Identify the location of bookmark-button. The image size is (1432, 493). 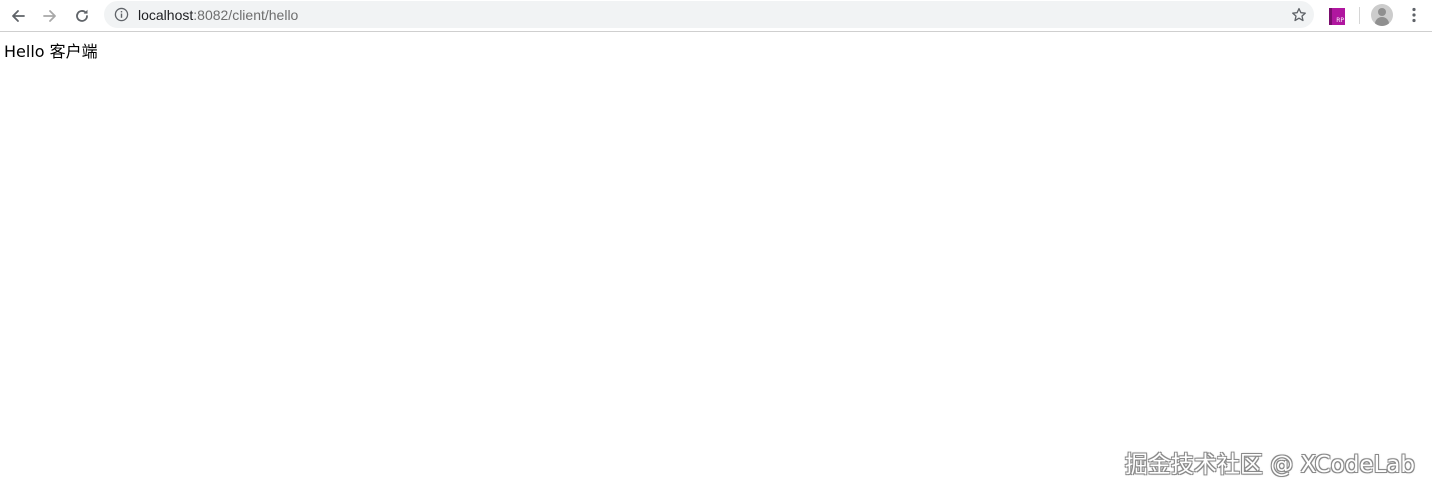
(1299, 15).